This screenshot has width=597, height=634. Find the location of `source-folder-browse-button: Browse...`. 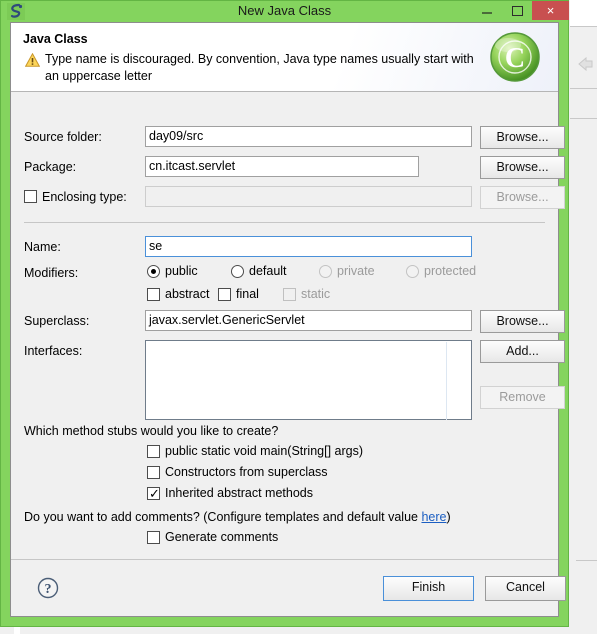

source-folder-browse-button: Browse... is located at coordinates (522, 137).